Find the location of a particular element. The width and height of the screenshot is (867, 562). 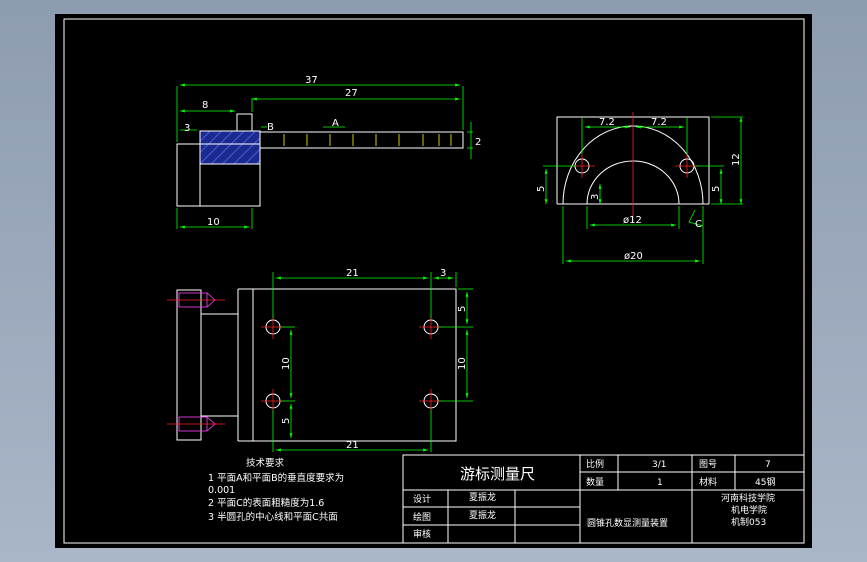

drawn-label: 绘图 is located at coordinates (422, 517).